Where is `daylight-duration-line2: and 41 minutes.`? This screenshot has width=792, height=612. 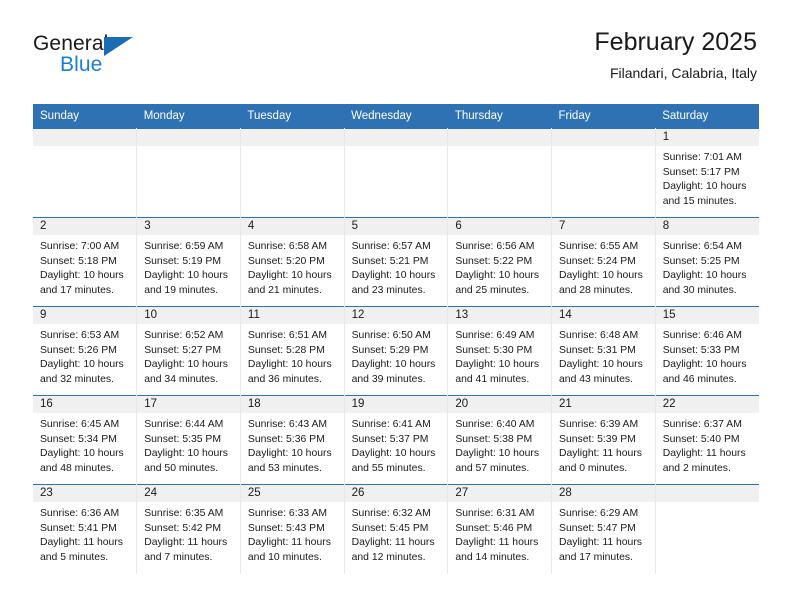 daylight-duration-line2: and 41 minutes. is located at coordinates (492, 379).